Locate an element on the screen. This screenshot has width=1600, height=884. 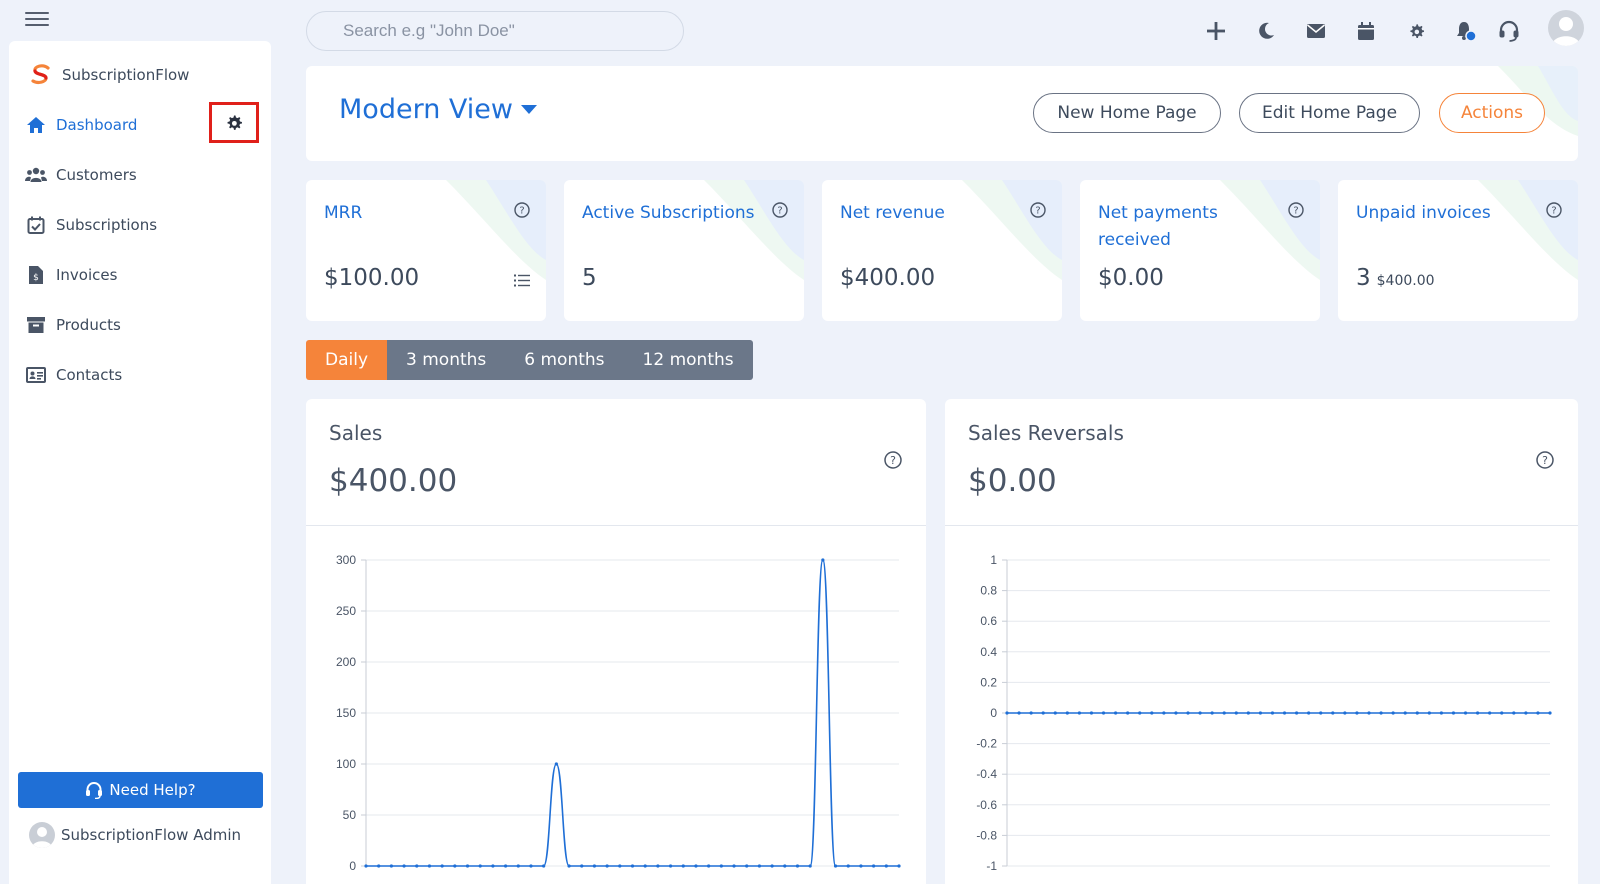
sidebar-item-dashboard: Dashboard is located at coordinates (81, 125).